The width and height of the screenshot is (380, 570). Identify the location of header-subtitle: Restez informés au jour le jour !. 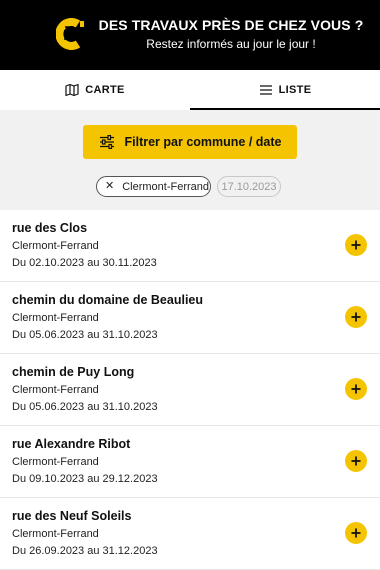
(231, 44).